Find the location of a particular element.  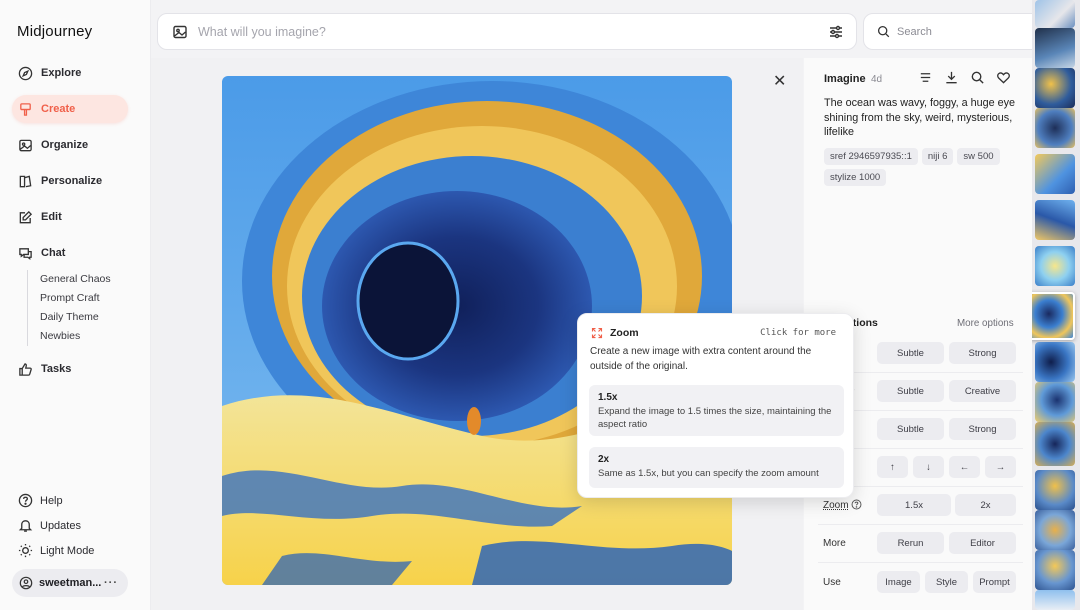

image-icon is located at coordinates (25, 145).